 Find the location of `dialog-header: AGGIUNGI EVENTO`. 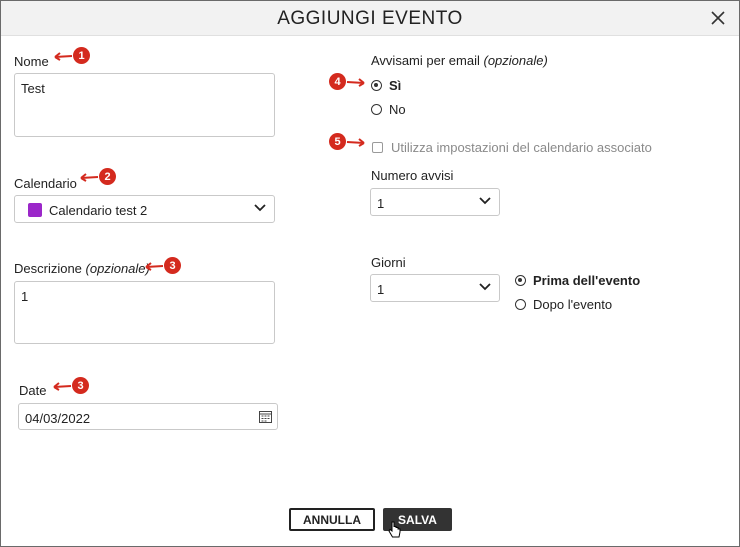

dialog-header: AGGIUNGI EVENTO is located at coordinates (370, 18).